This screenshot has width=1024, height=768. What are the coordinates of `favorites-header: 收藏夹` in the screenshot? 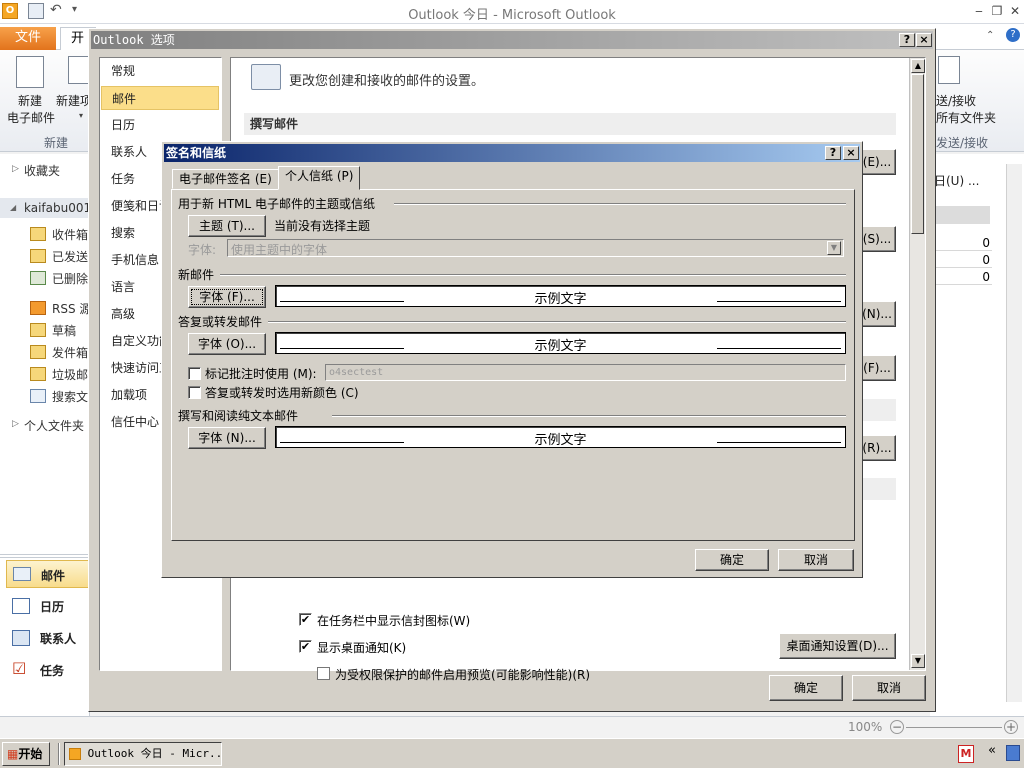 It's located at (42, 170).